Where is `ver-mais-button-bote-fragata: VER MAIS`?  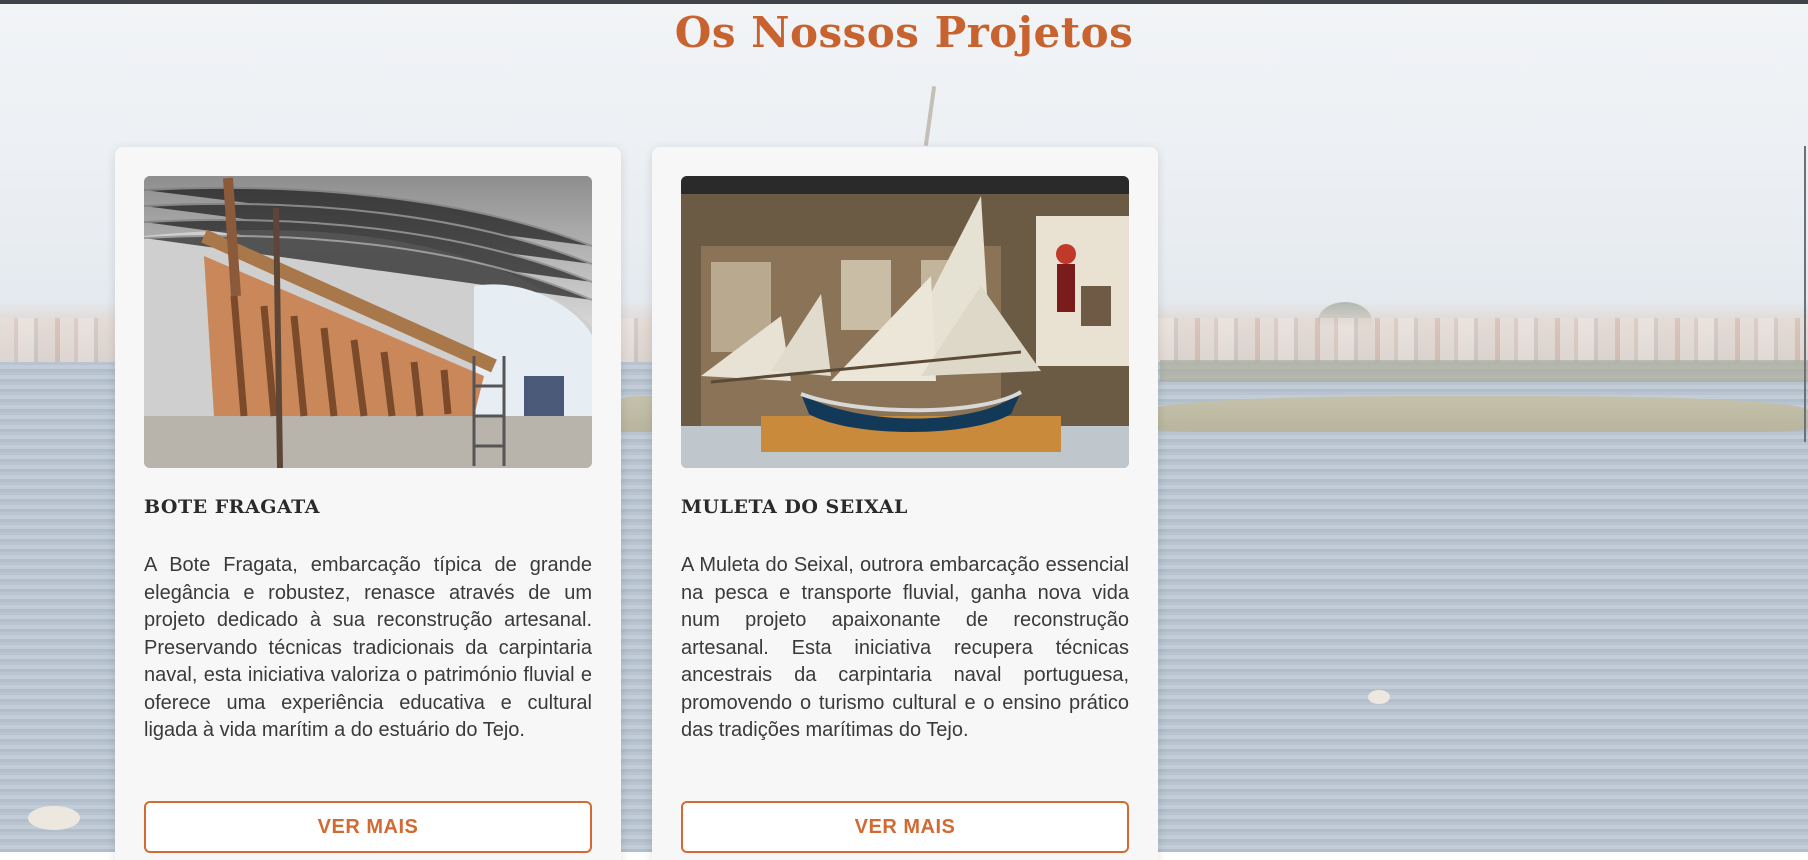
ver-mais-button-bote-fragata: VER MAIS is located at coordinates (368, 827).